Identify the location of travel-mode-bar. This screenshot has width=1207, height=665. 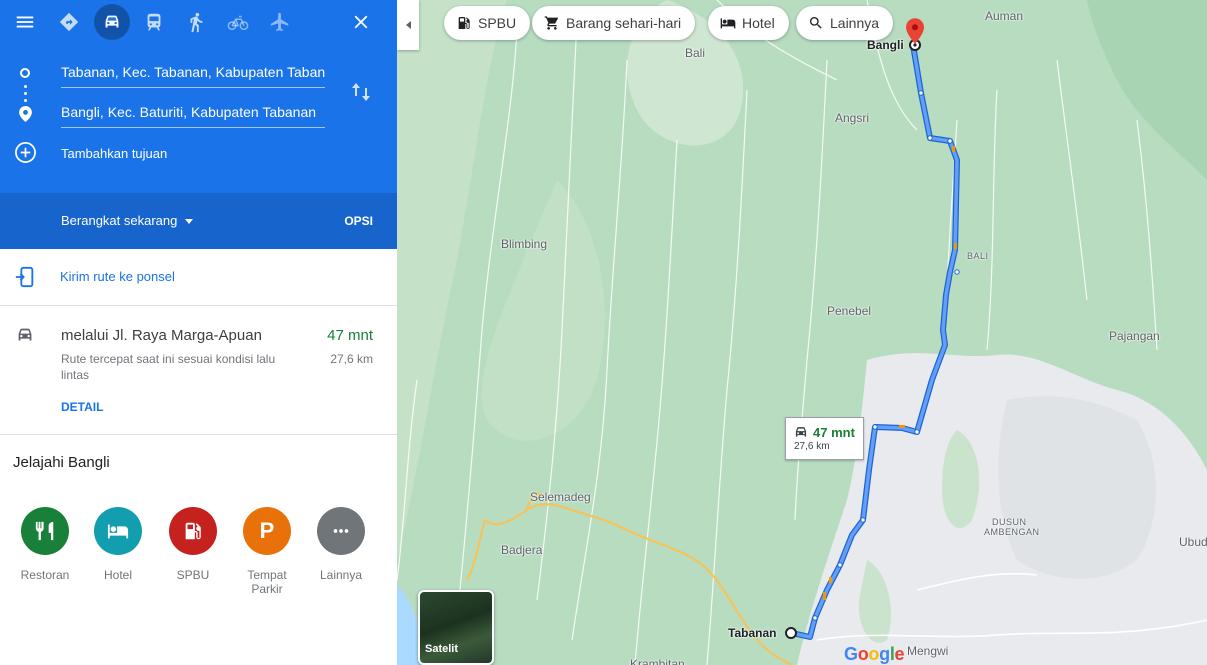
(198, 25).